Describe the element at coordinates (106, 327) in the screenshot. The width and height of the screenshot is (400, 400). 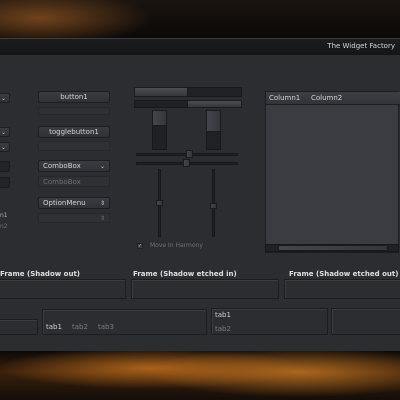
I see `tab-tab3: tab3` at that location.